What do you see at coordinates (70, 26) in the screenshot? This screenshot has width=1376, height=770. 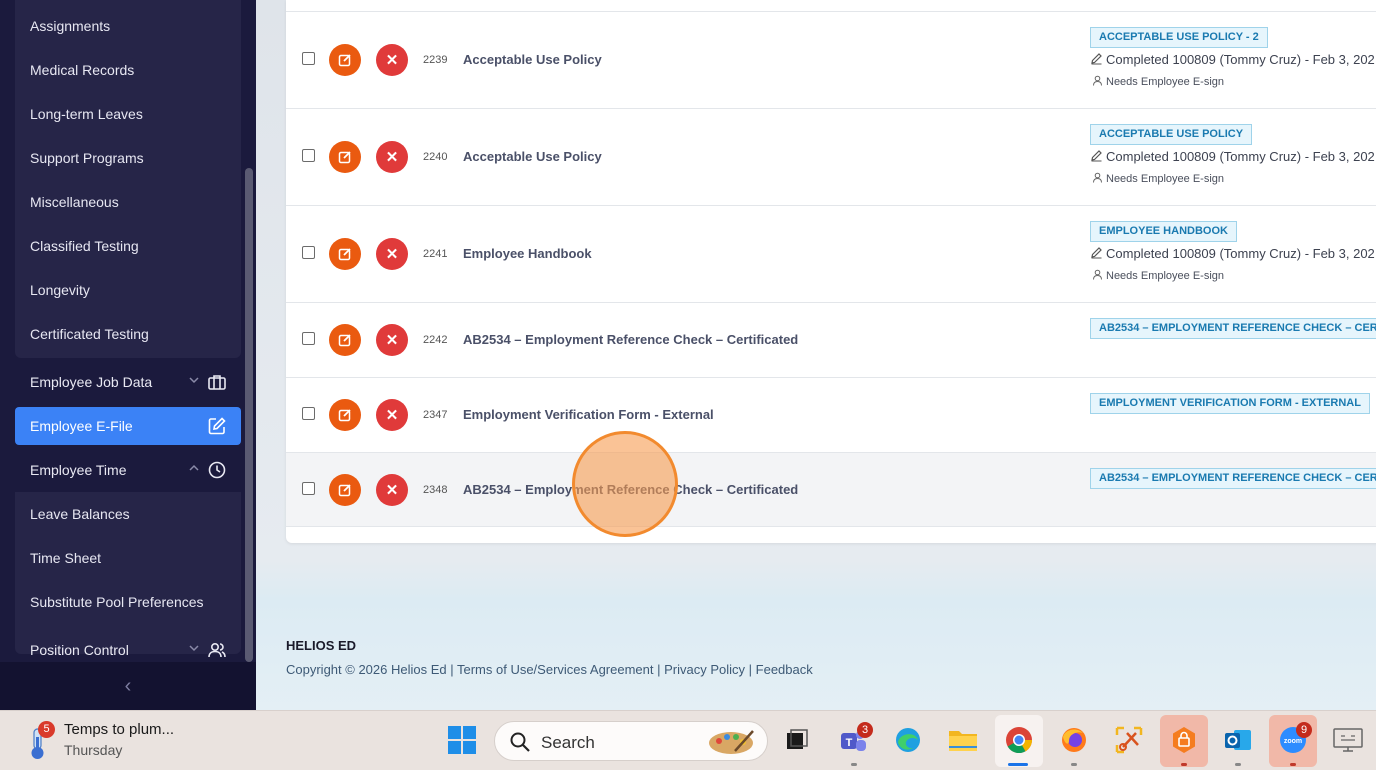 I see `sidebar-item-assignments: Assignments` at bounding box center [70, 26].